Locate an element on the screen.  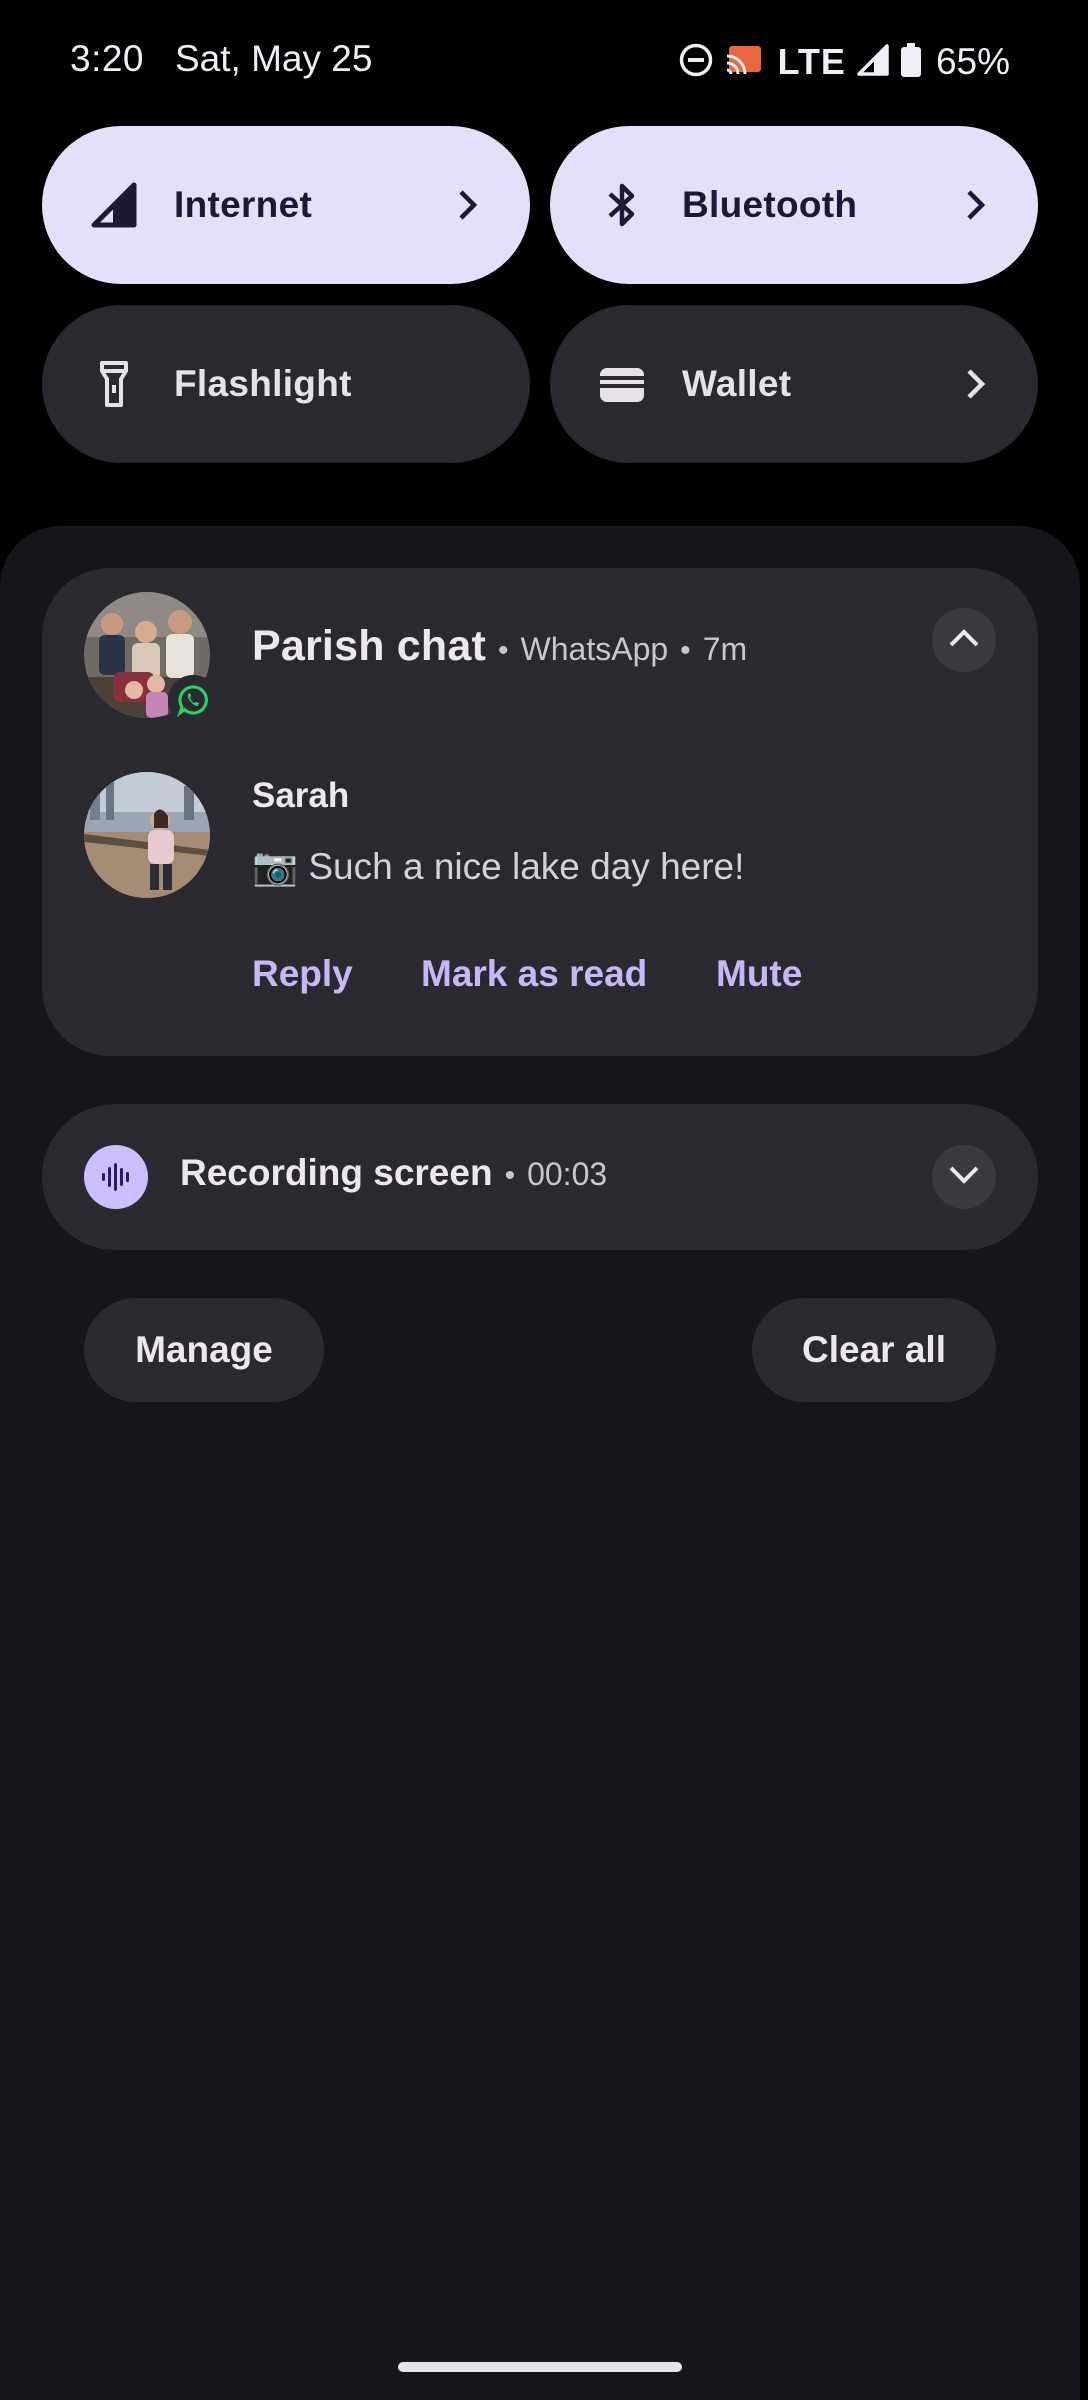
tile-label: Bluetooth is located at coordinates (770, 204).